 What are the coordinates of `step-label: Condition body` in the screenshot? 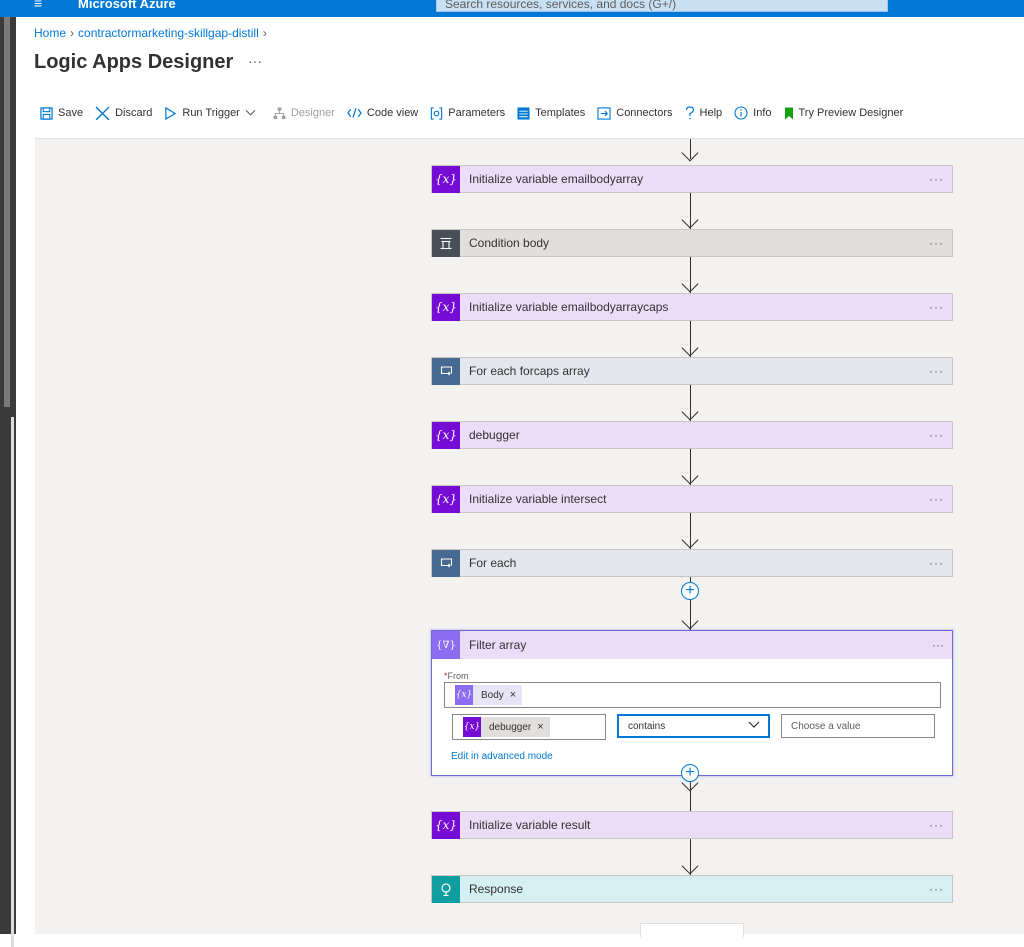 It's located at (509, 243).